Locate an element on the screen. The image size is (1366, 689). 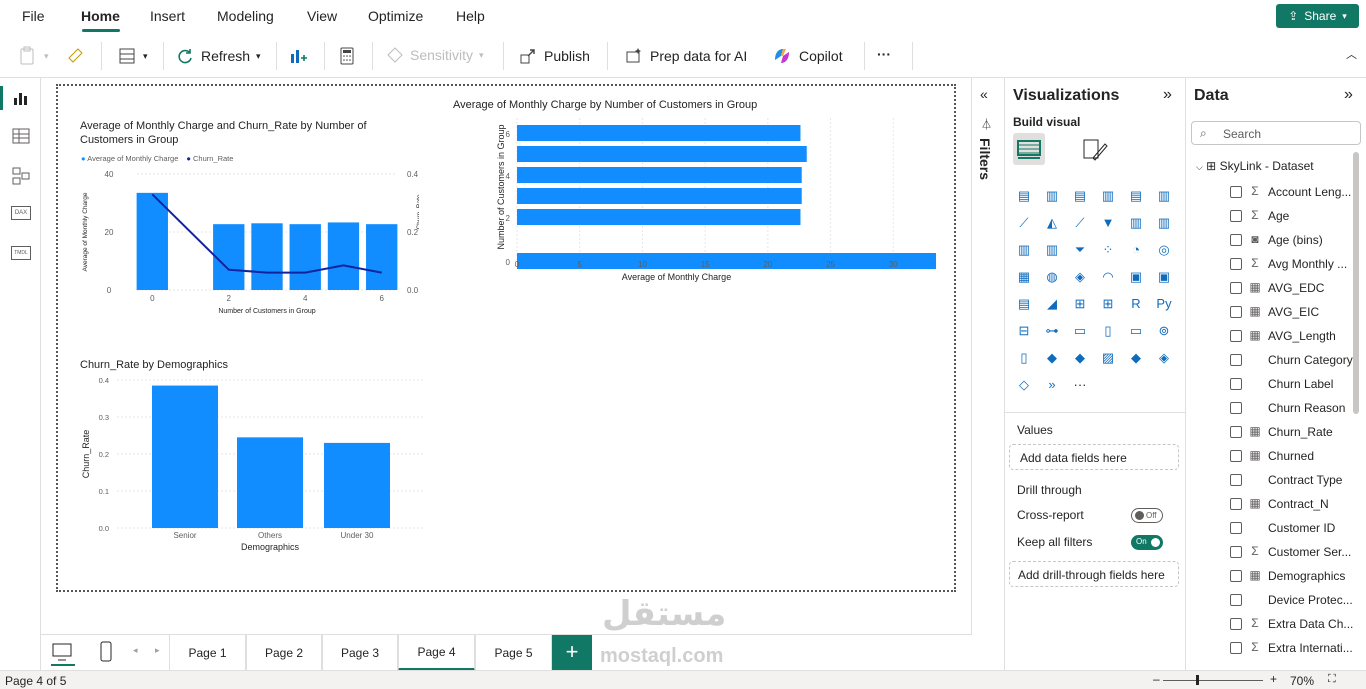
page-tab: Page 2 is located at coordinates (284, 653).